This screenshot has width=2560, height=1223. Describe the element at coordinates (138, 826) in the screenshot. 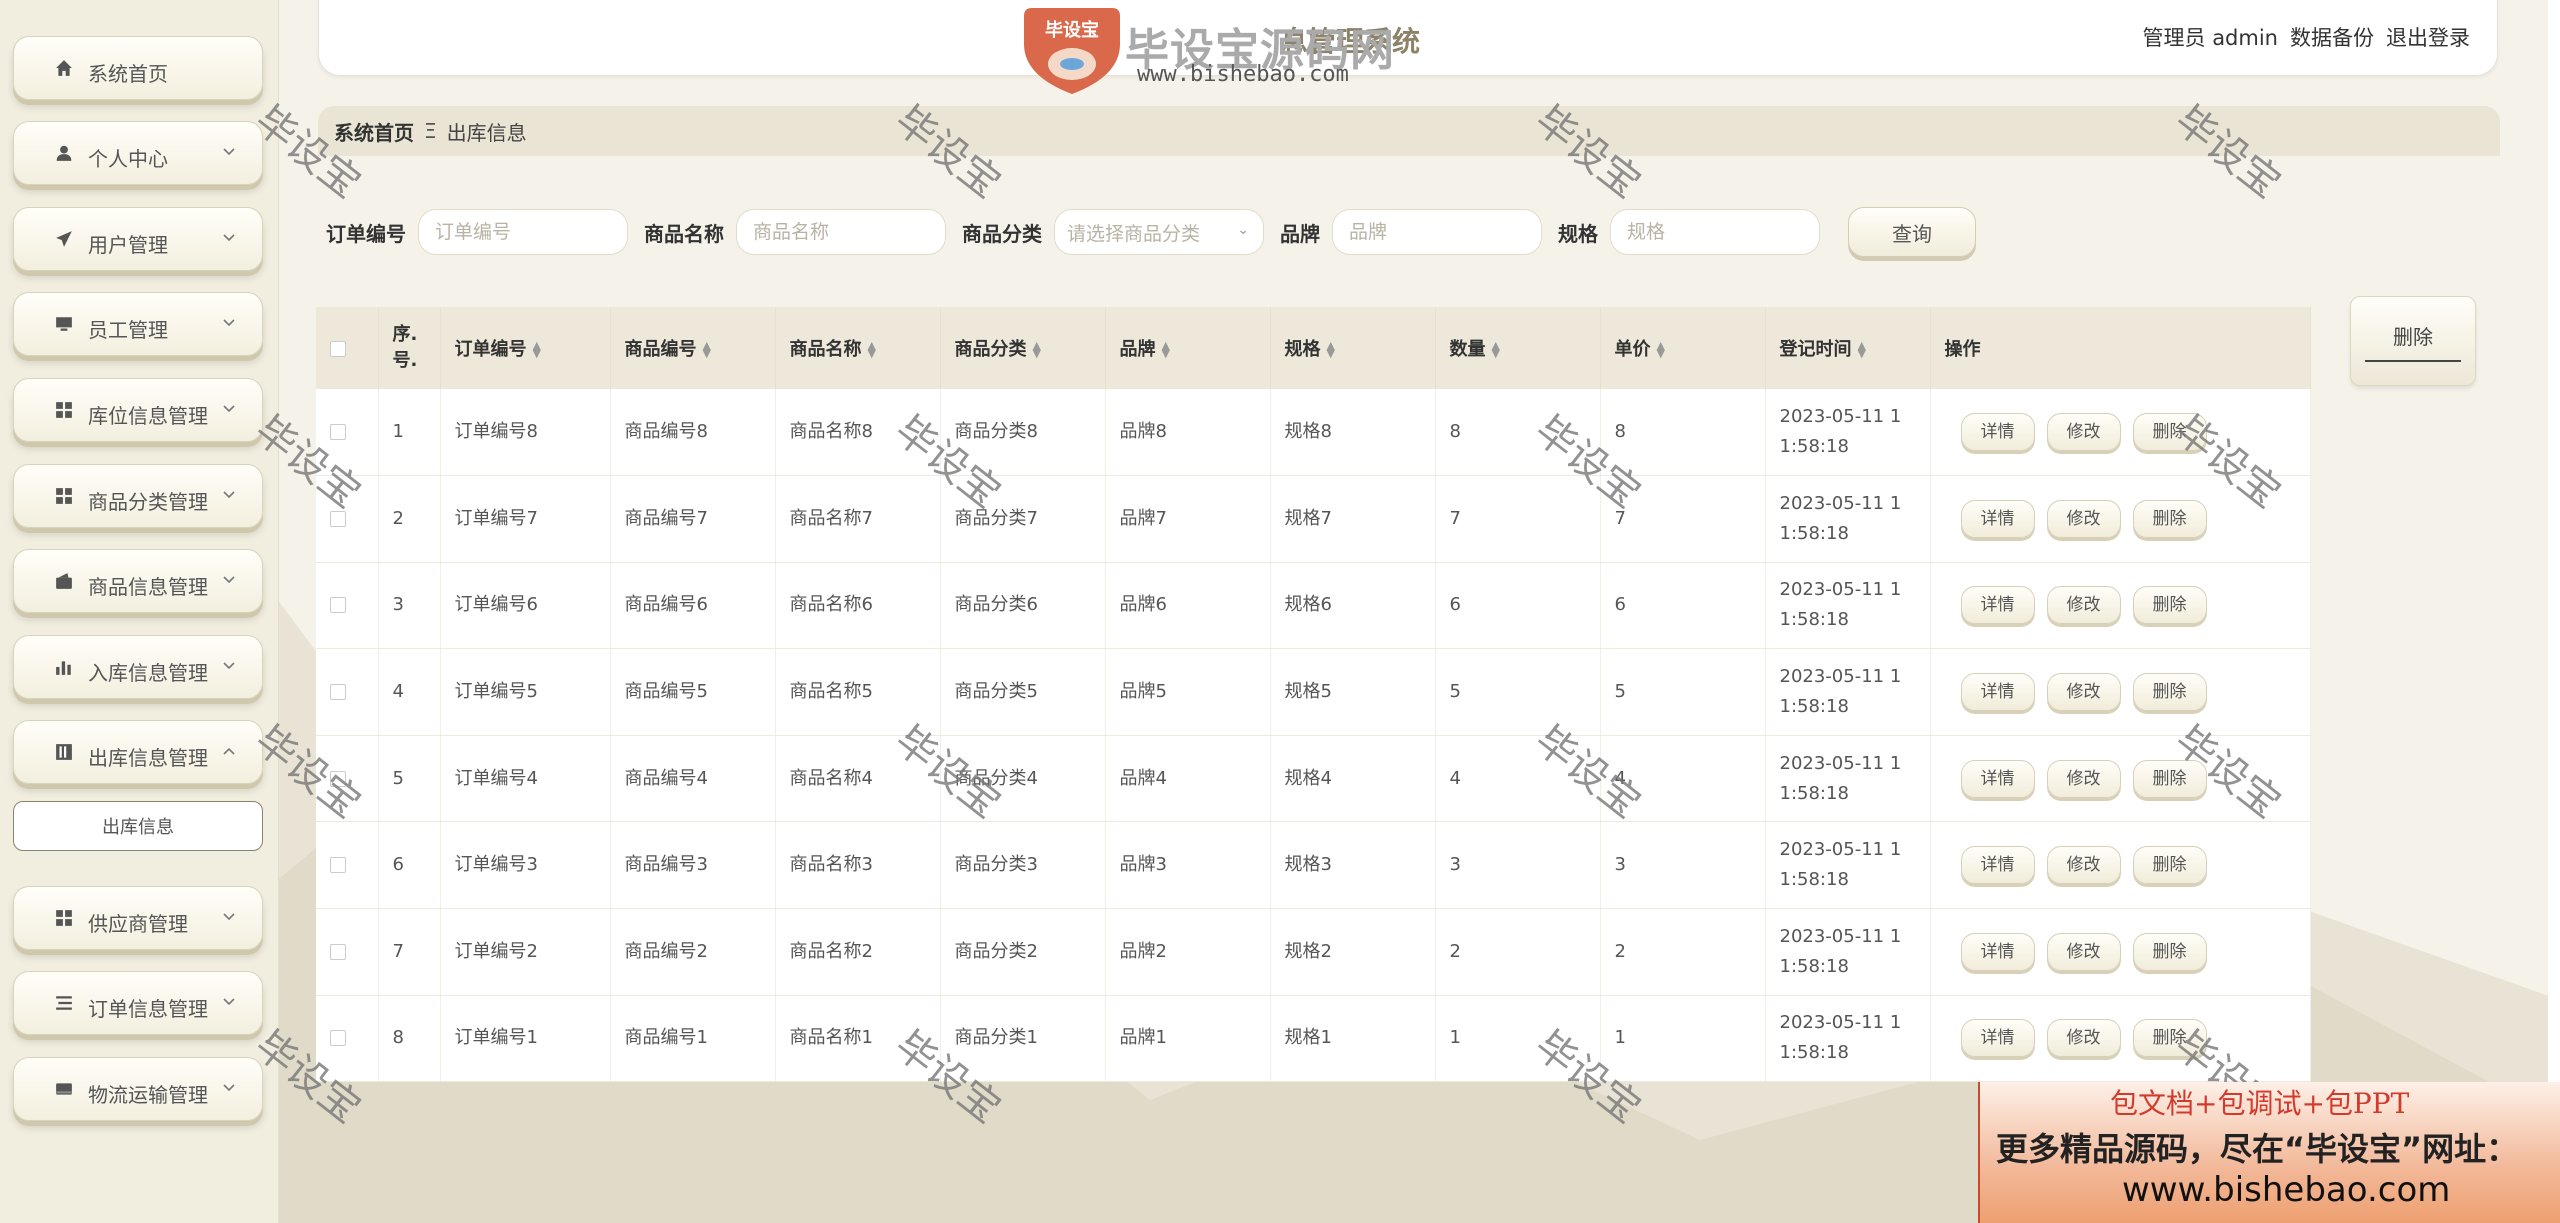

I see `sidebar-subitem-outbound-info: 出库信息` at that location.